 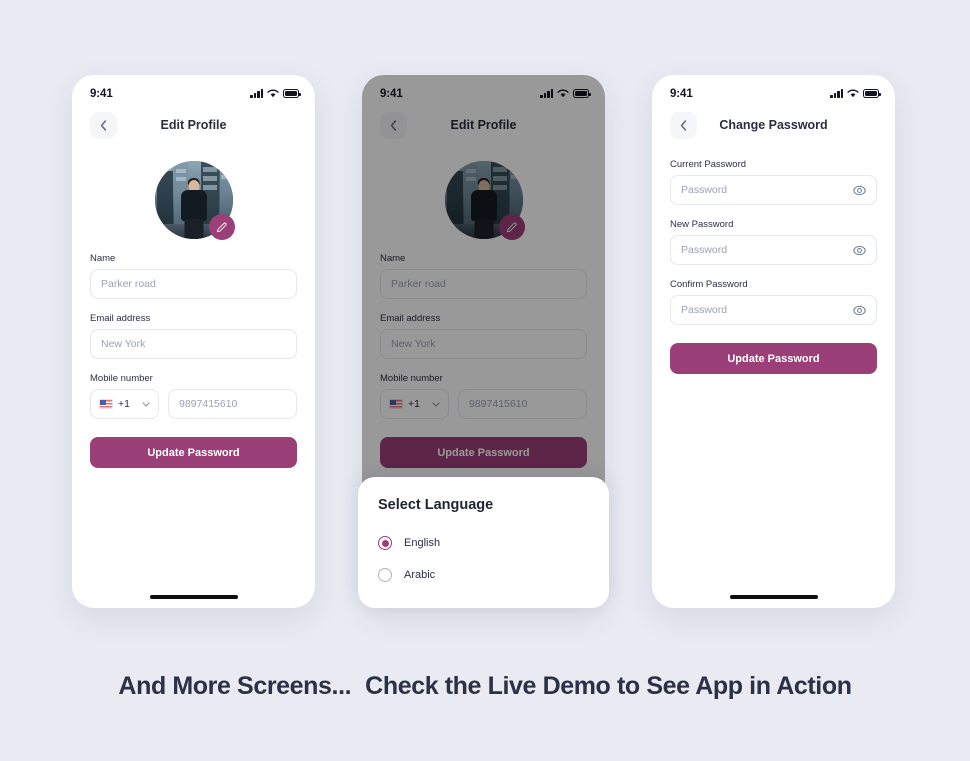 I want to click on email-input: New York, so click(x=193, y=344).